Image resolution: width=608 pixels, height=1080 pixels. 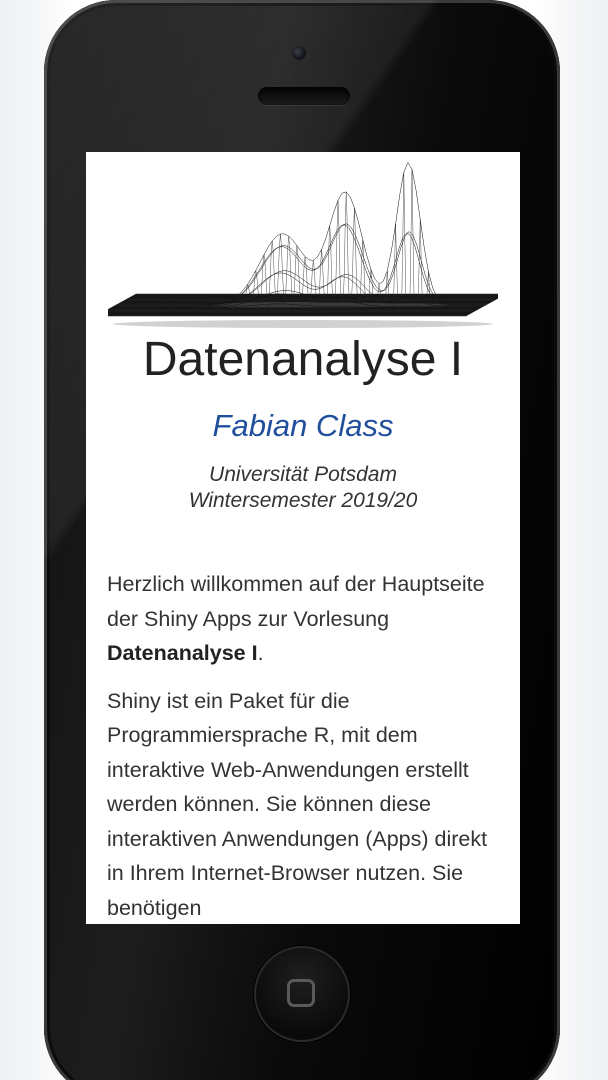 What do you see at coordinates (304, 96) in the screenshot?
I see `earpiece-speaker-icon` at bounding box center [304, 96].